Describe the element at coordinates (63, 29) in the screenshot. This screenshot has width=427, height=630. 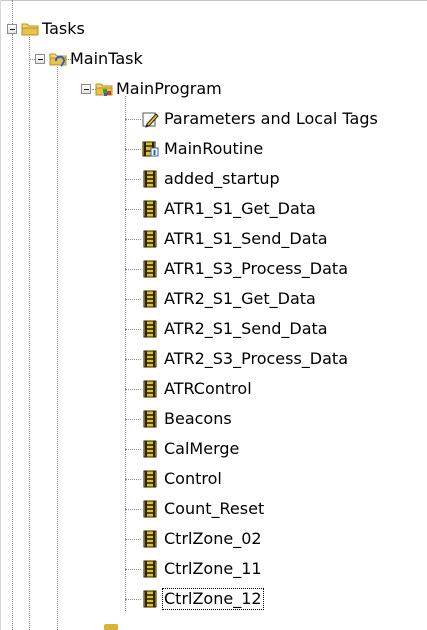
I see `tree-node-label: Tasks` at that location.